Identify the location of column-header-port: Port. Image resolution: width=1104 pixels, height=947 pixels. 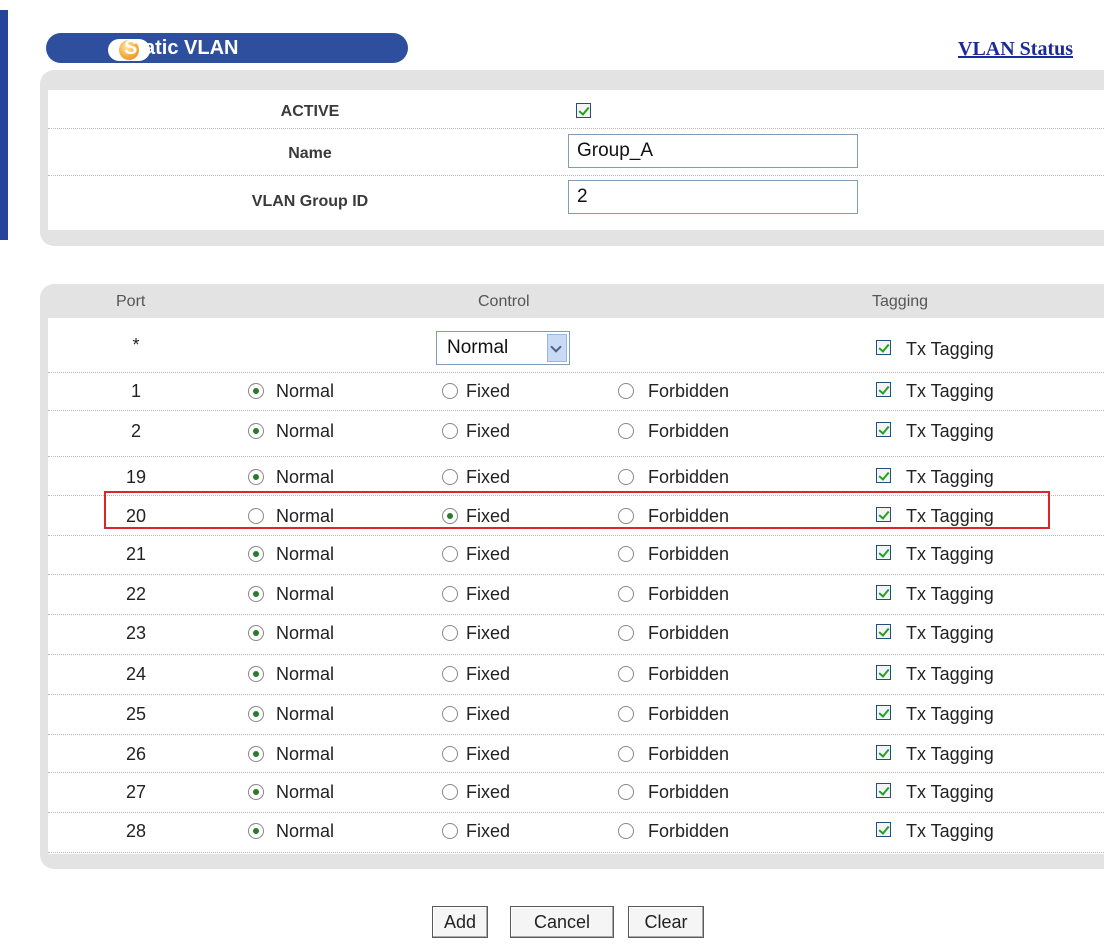
(131, 301).